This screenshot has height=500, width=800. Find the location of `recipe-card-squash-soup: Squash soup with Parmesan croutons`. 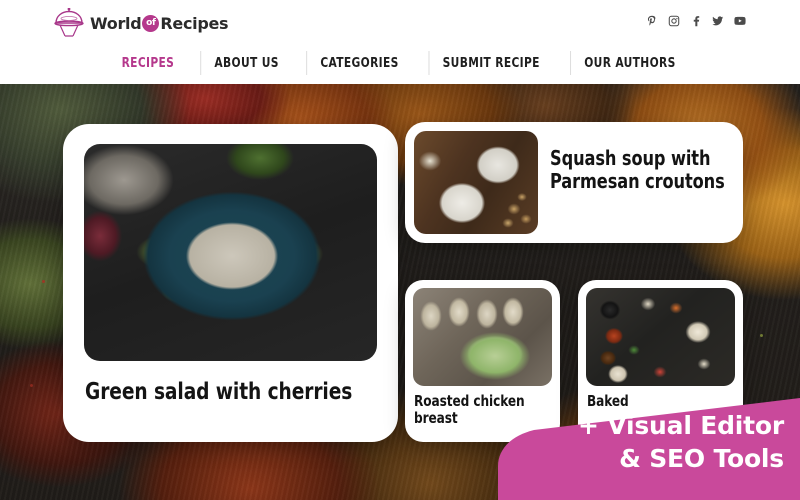

recipe-card-squash-soup: Squash soup with Parmesan croutons is located at coordinates (574, 182).